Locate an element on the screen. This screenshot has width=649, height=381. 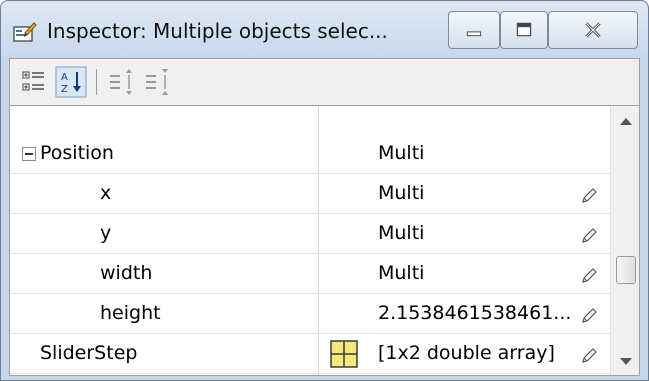
property-row-width: width Multi is located at coordinates (310, 275).